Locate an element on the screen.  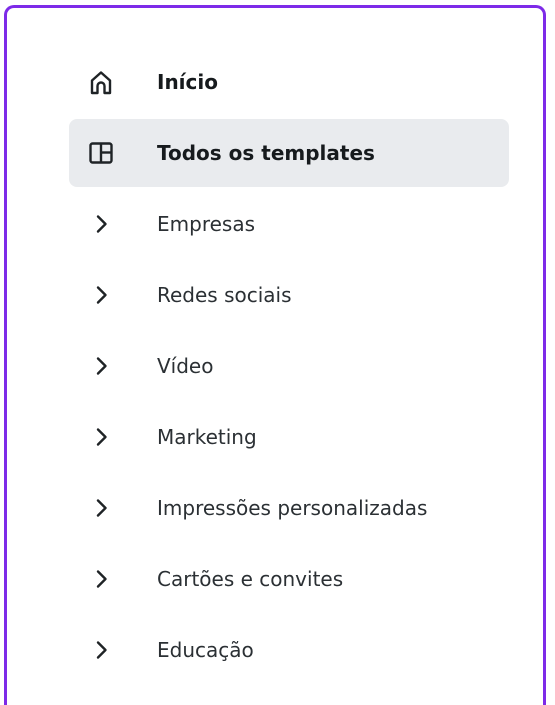
nav-item-label: Empresas is located at coordinates (206, 224).